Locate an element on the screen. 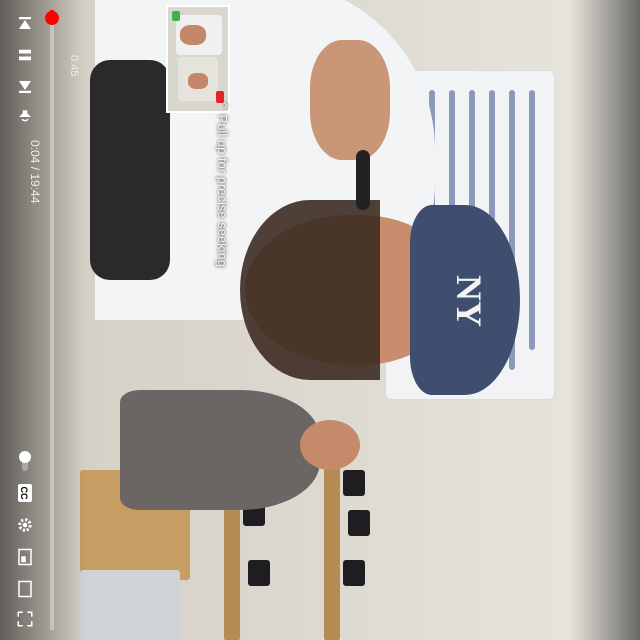  gear-icon is located at coordinates (25, 525).